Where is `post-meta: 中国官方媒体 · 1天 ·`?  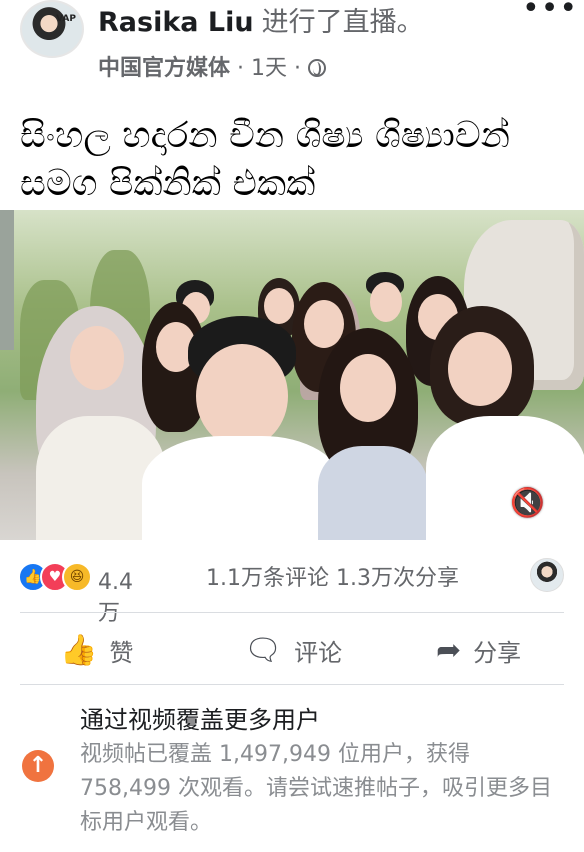 post-meta: 中国官方媒体 · 1天 · is located at coordinates (212, 66).